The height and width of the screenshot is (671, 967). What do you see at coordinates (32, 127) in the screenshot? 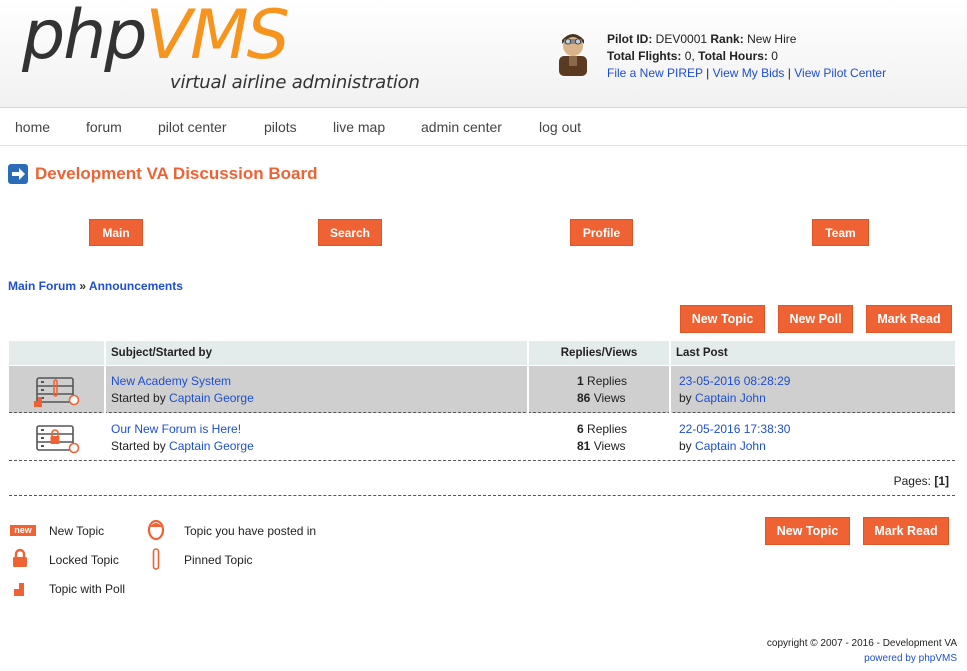
I see `nav-home: home` at bounding box center [32, 127].